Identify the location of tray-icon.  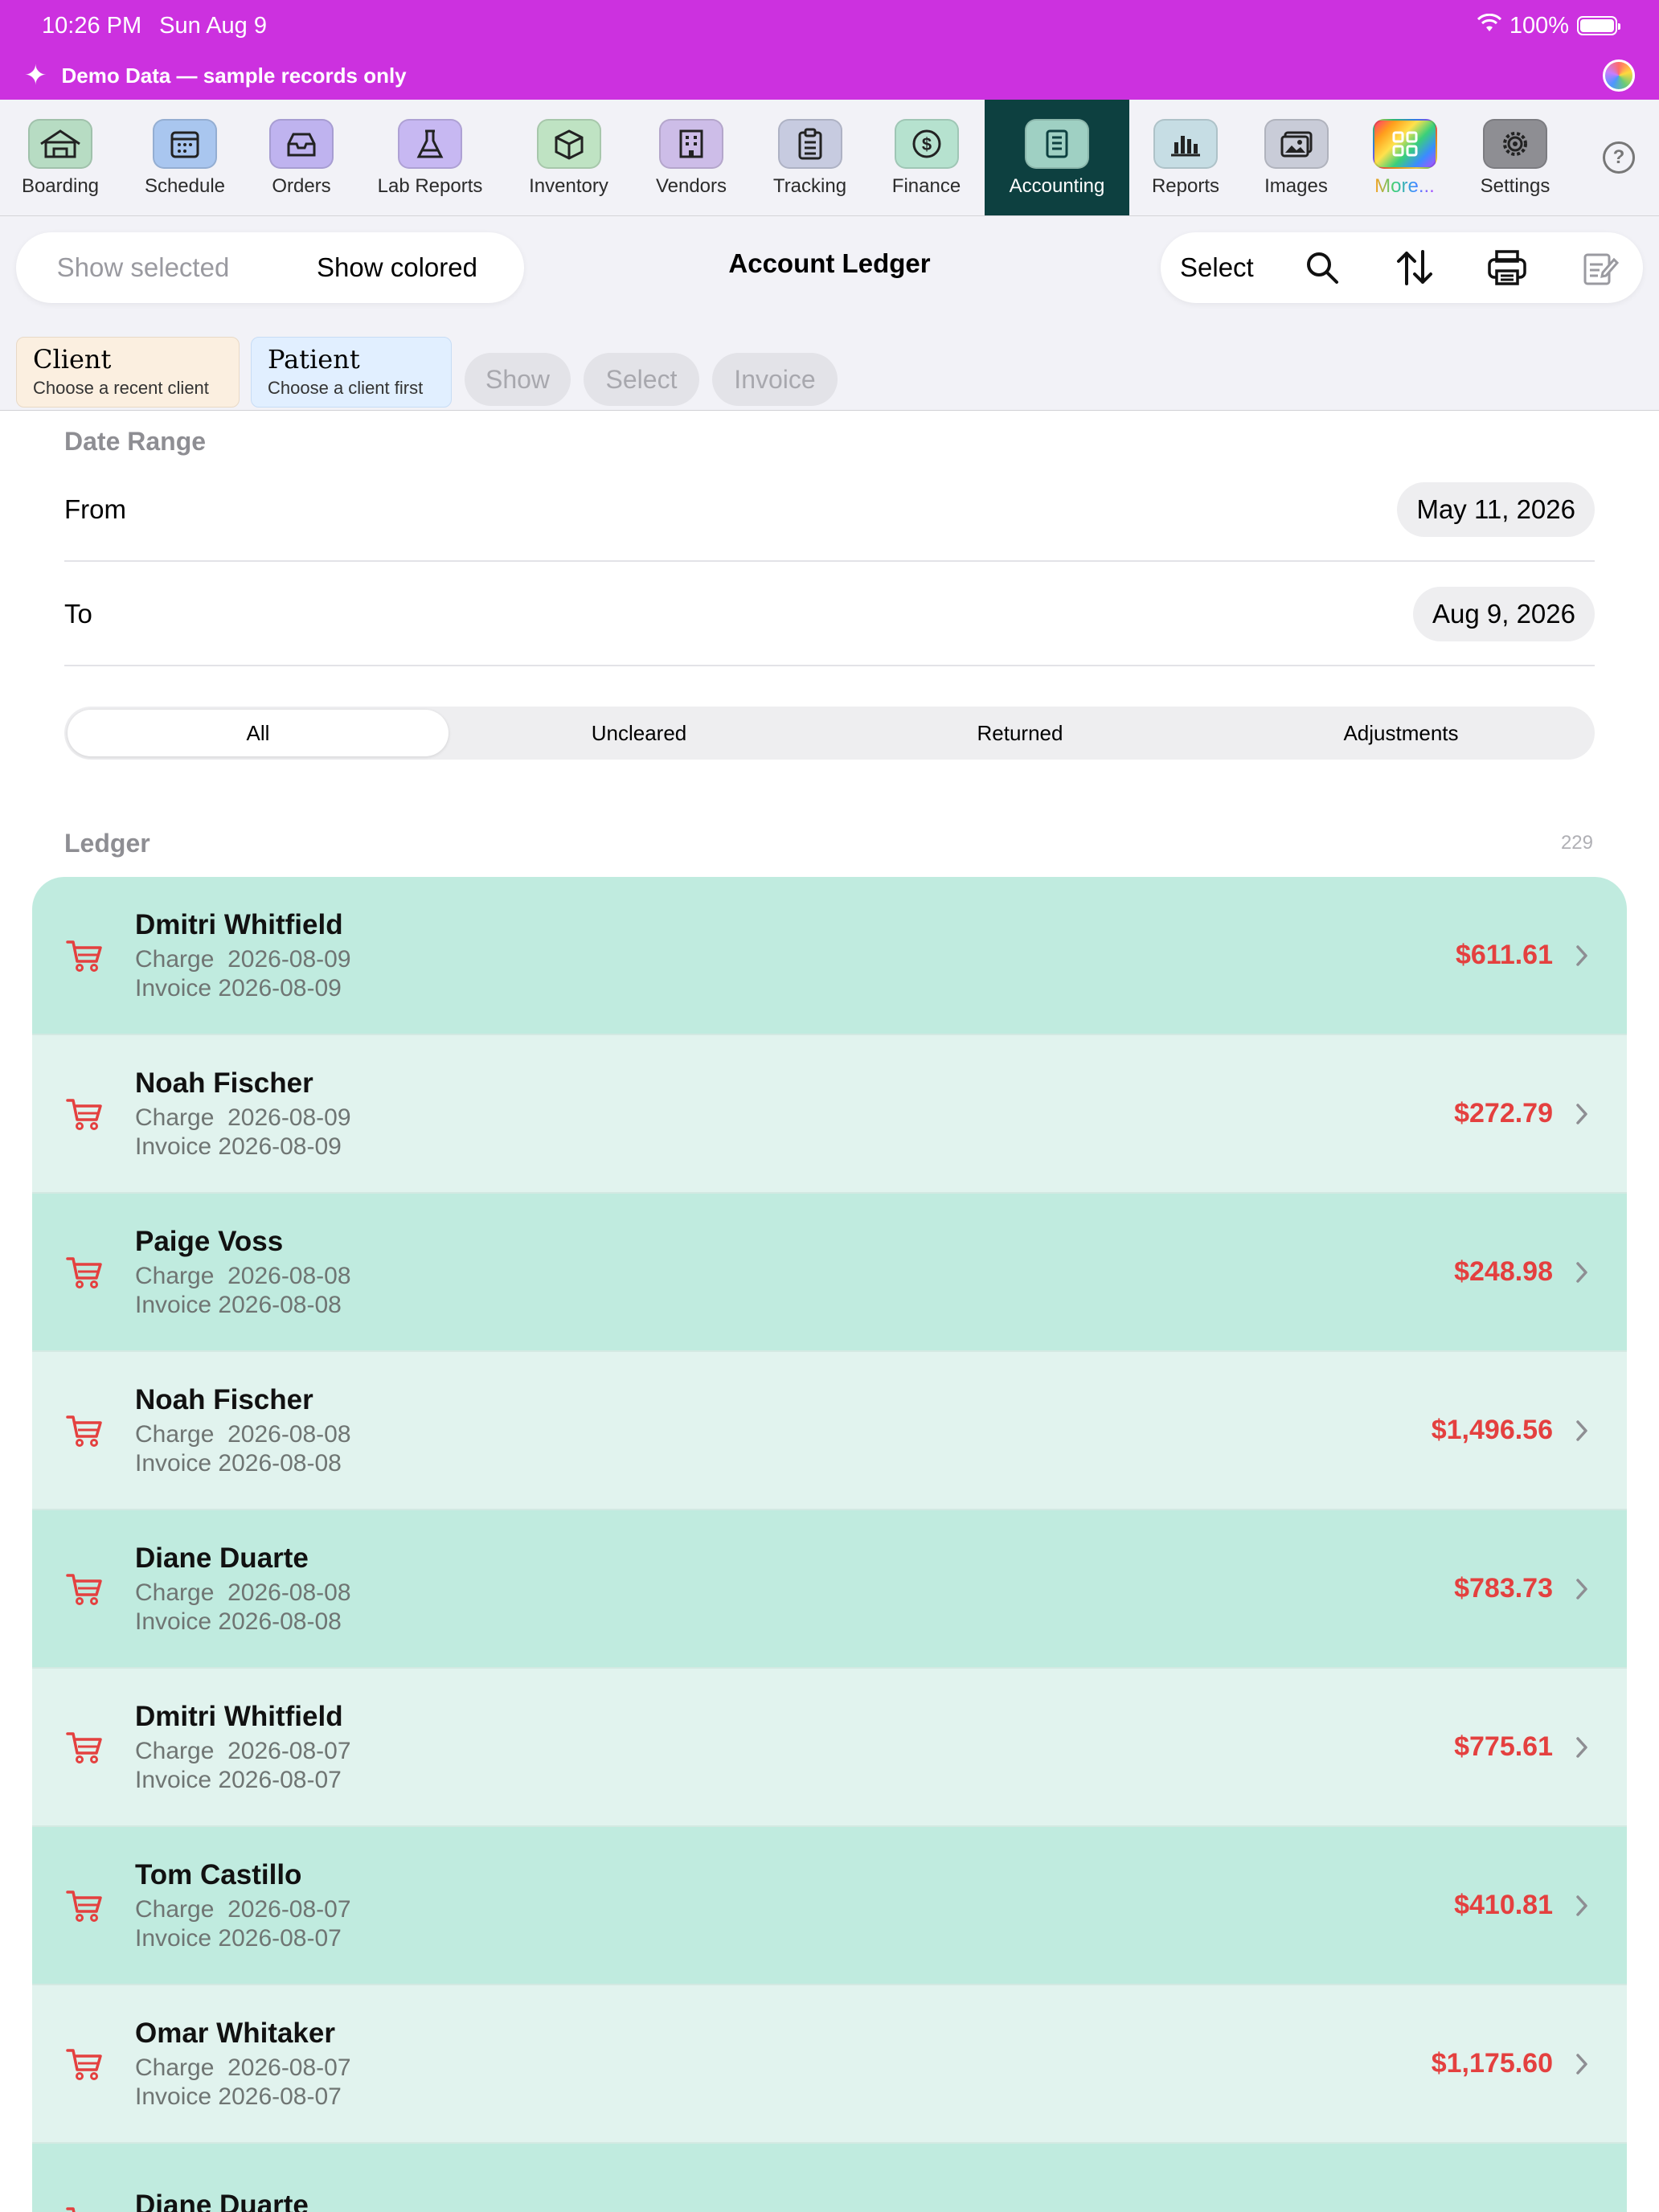
(301, 144).